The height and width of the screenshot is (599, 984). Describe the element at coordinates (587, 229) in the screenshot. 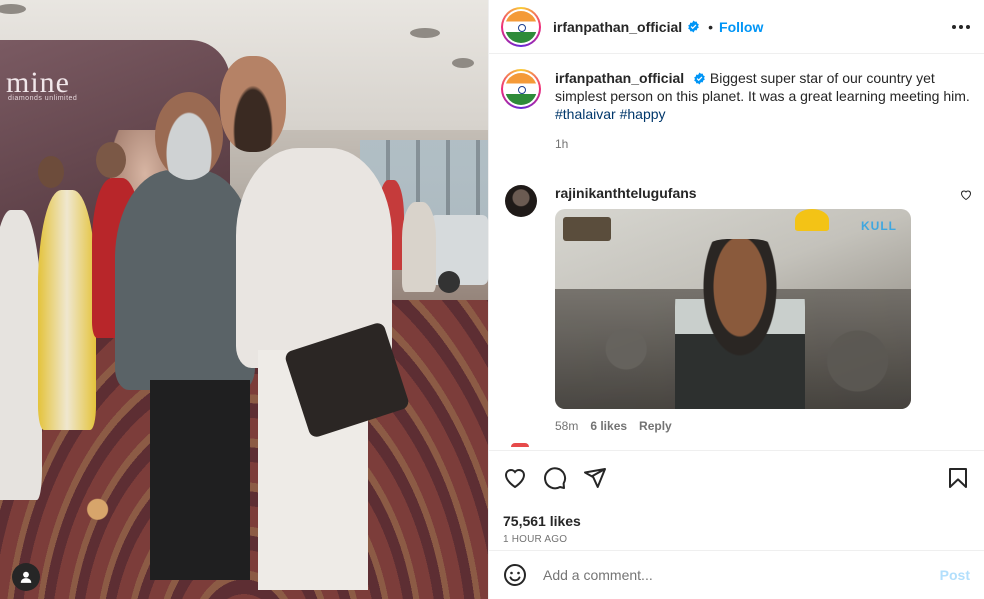

I see `gif-logo` at that location.